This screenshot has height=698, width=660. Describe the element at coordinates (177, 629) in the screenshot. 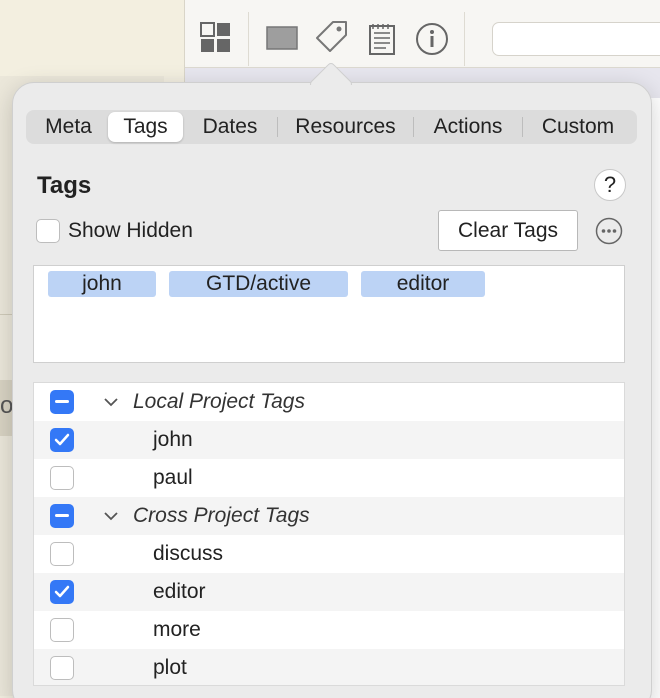

I see `tag-label: more` at that location.